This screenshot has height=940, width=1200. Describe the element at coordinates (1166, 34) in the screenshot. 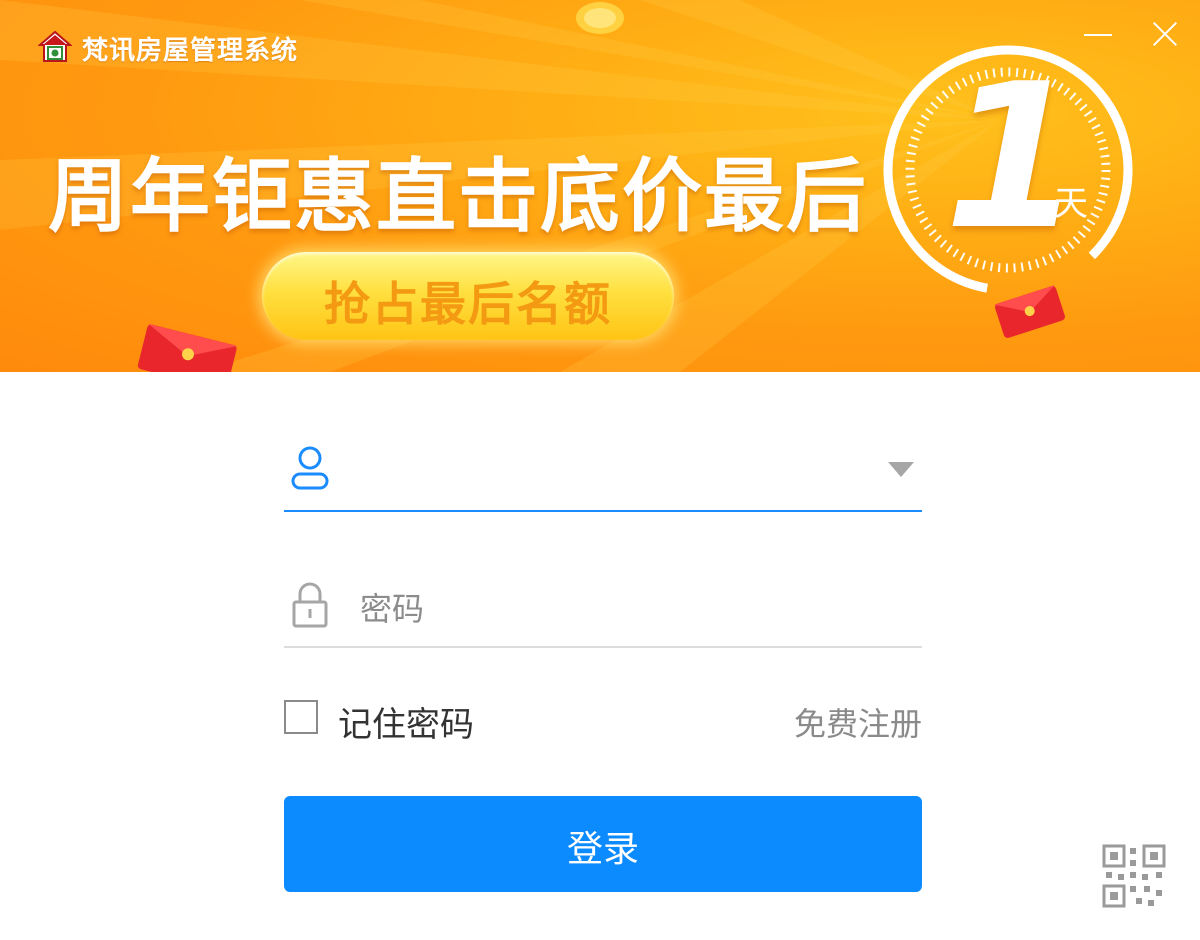

I see `close-button` at that location.